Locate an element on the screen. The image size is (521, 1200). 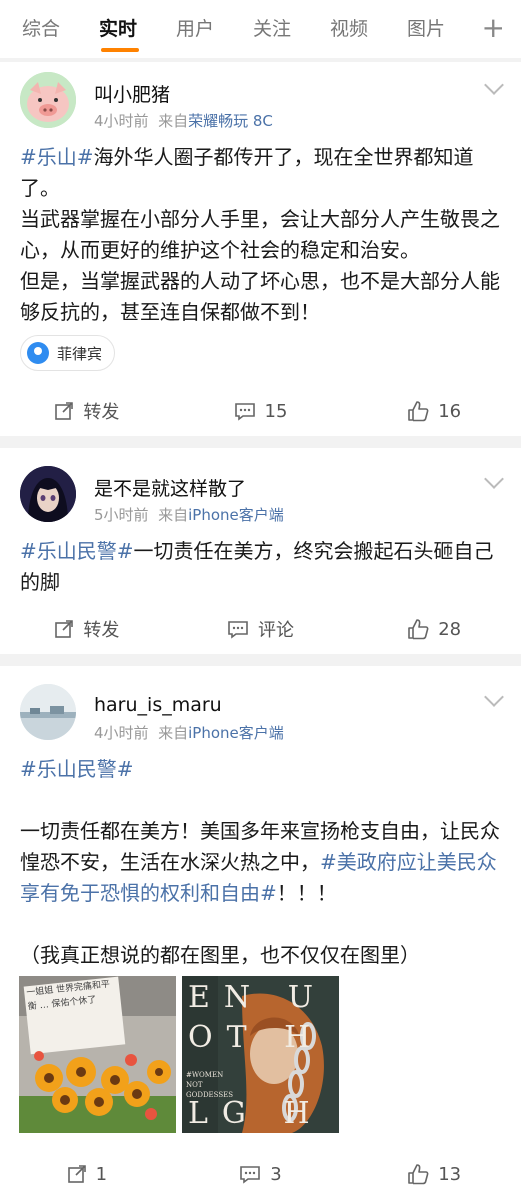
repost-button: 1 is located at coordinates (87, 1174).